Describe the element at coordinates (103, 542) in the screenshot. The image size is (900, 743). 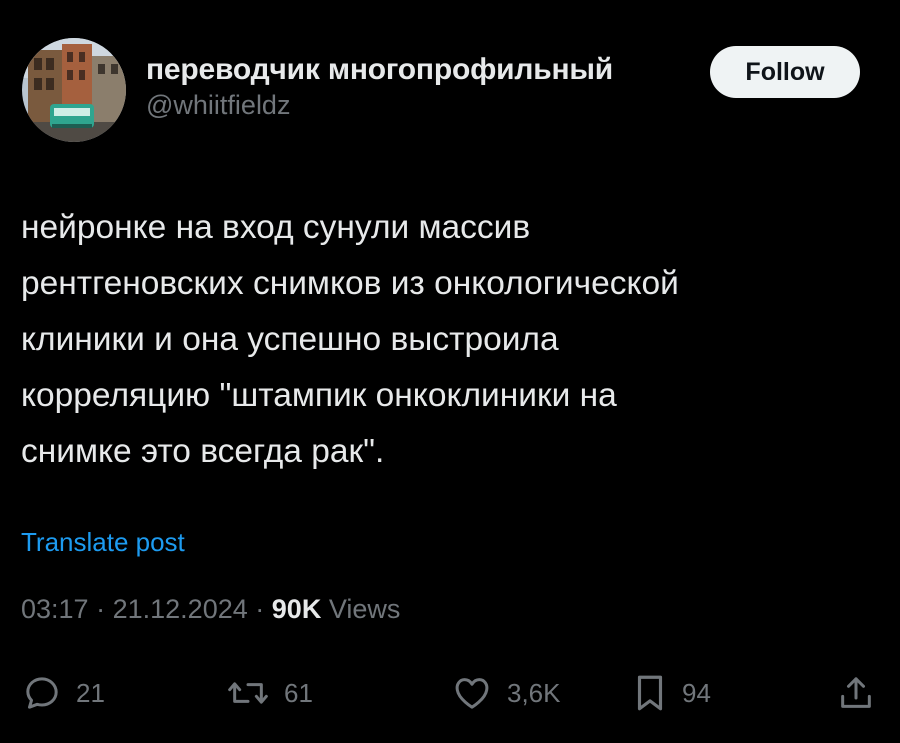
I see `translate-post-link: Translate post` at that location.